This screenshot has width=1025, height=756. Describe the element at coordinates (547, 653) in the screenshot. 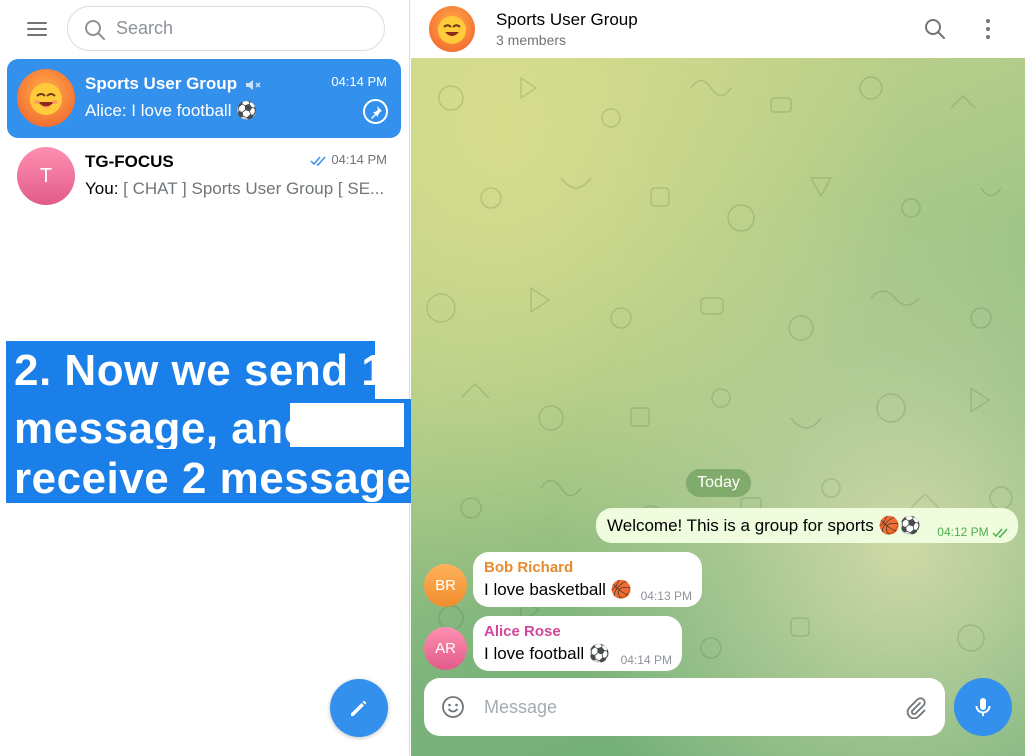

I see `message-text: I love football ⚽` at that location.